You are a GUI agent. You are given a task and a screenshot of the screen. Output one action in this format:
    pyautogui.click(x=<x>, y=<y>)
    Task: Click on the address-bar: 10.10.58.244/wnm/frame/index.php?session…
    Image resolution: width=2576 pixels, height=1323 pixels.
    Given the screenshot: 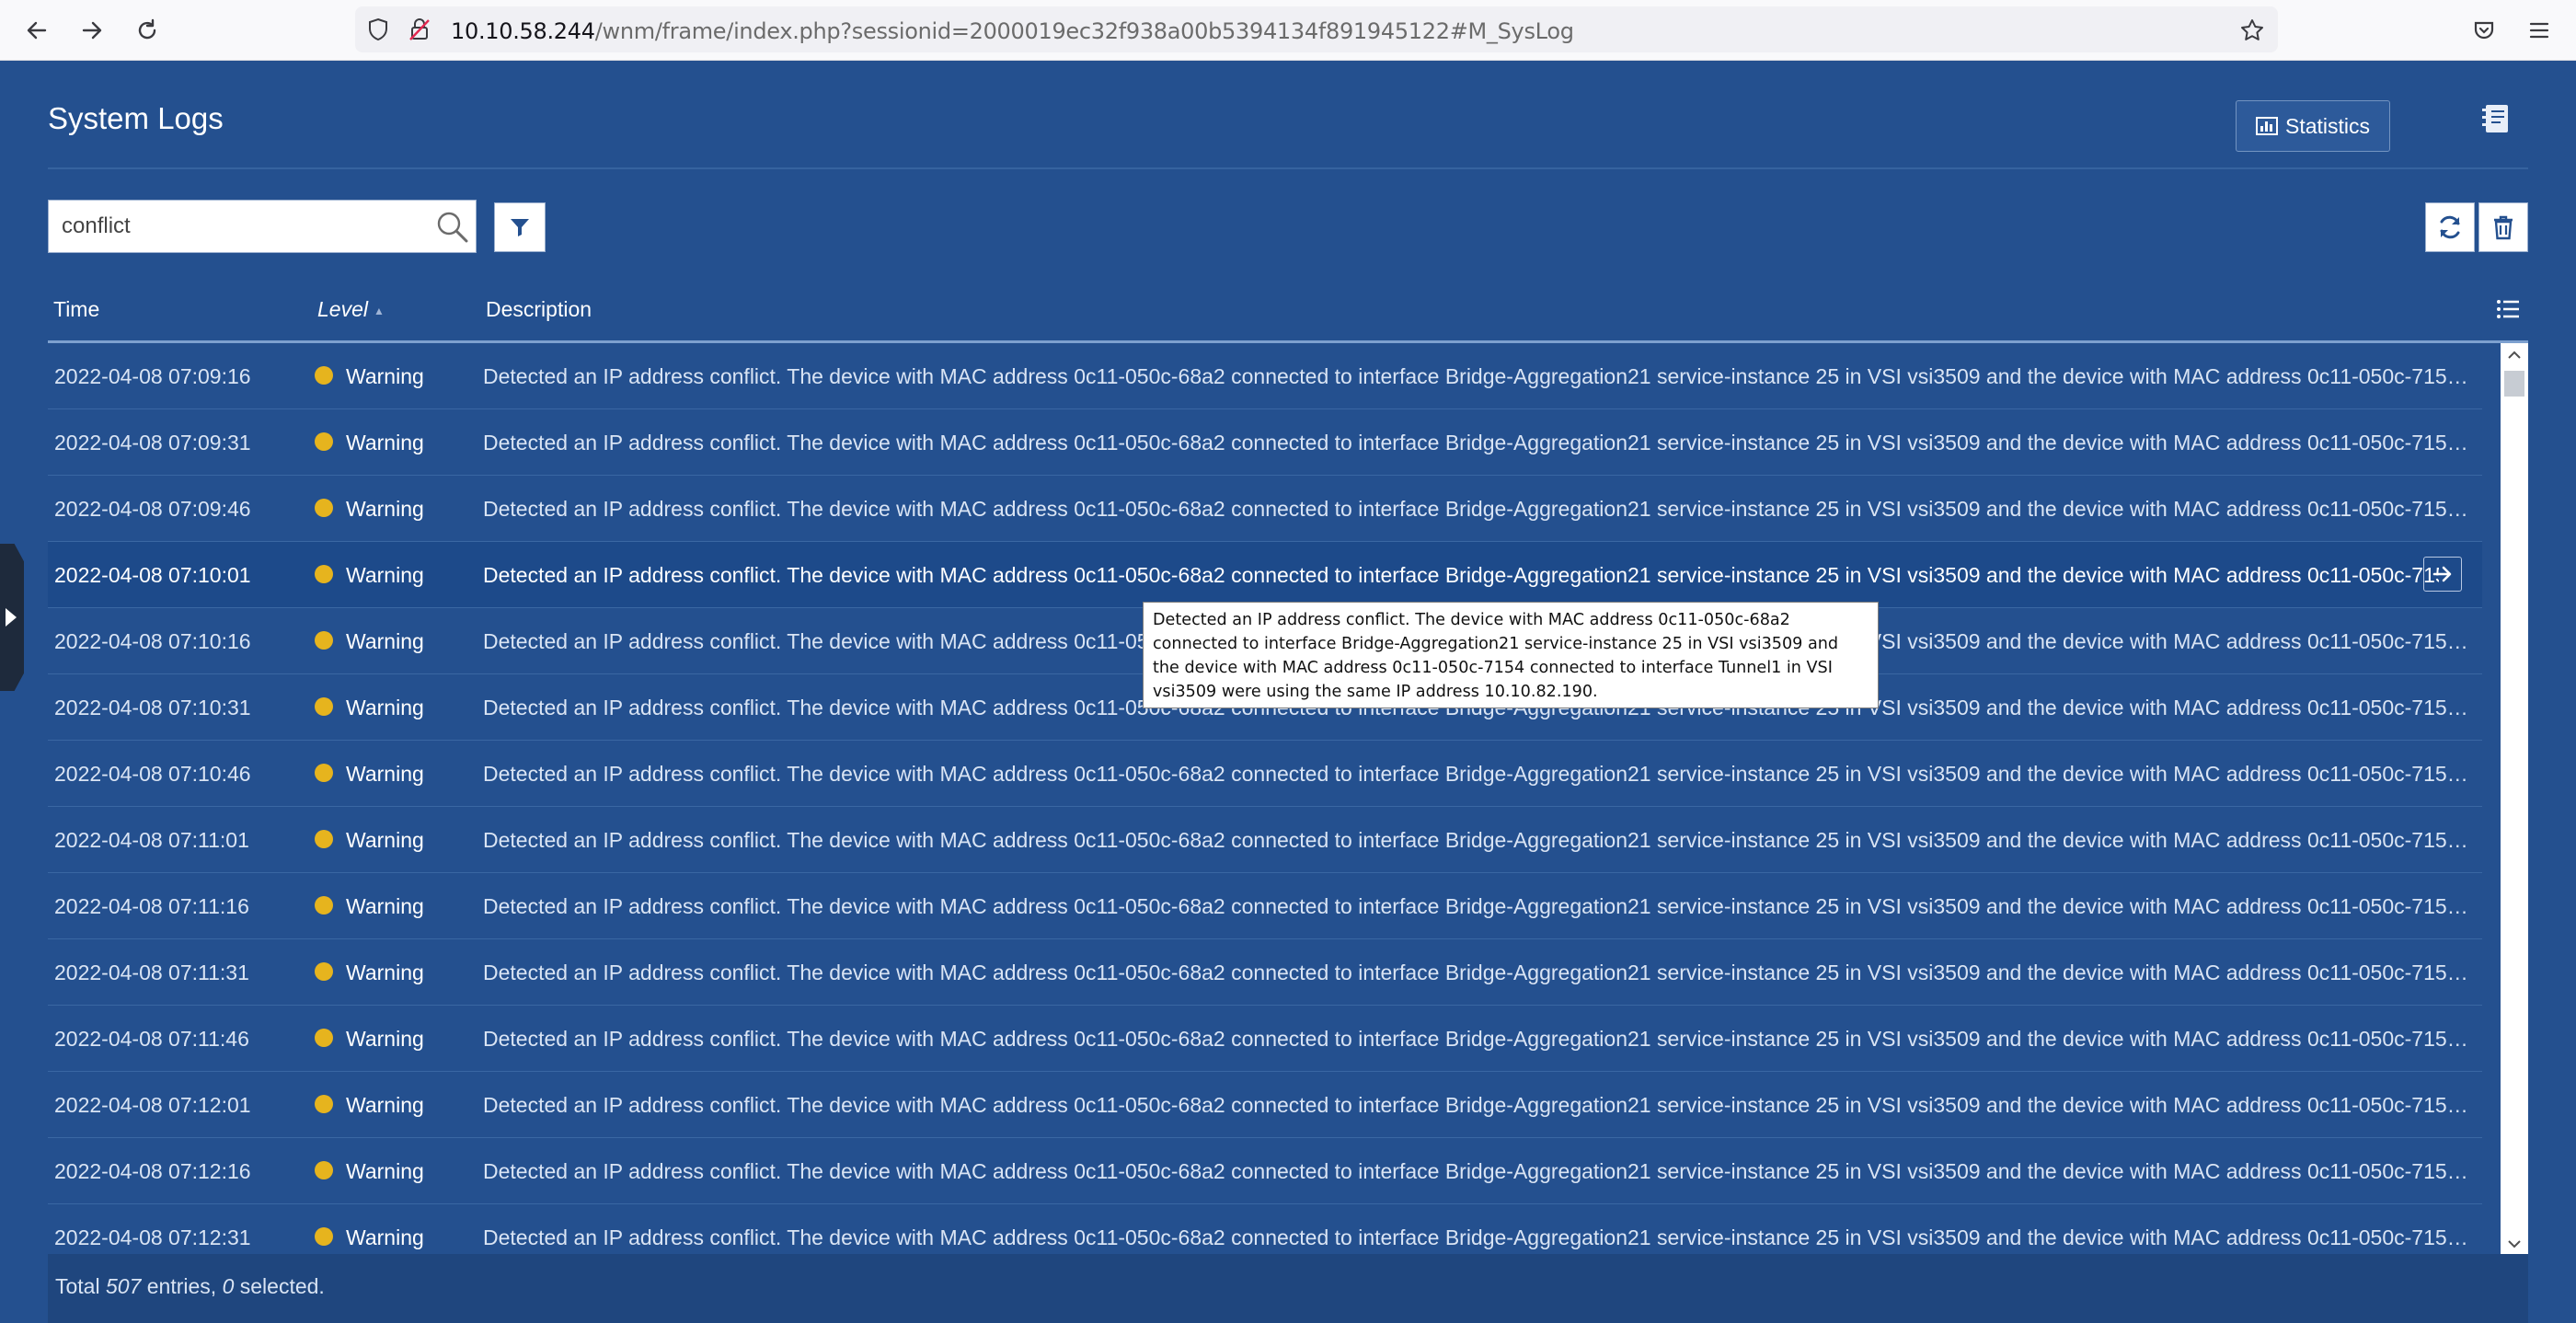 What is the action you would take?
    pyautogui.click(x=1316, y=29)
    